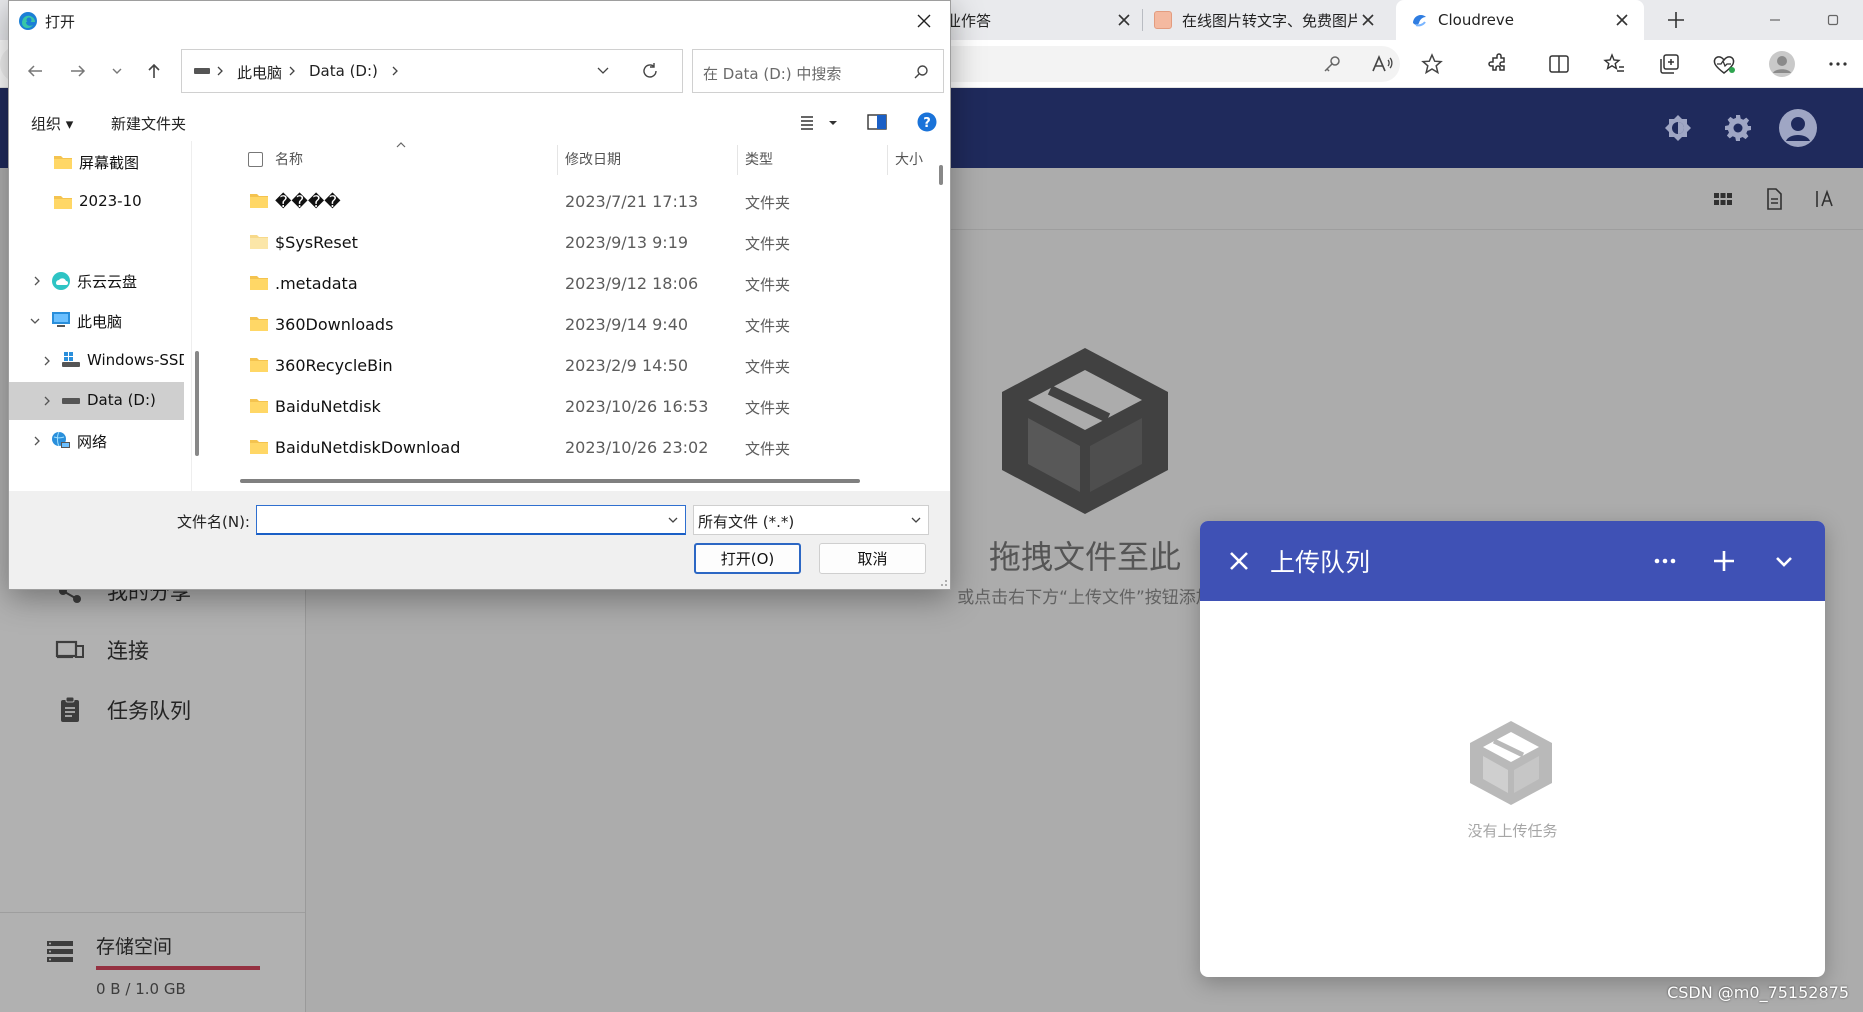 Image resolution: width=1863 pixels, height=1012 pixels. What do you see at coordinates (1724, 561) in the screenshot?
I see `add-icon` at bounding box center [1724, 561].